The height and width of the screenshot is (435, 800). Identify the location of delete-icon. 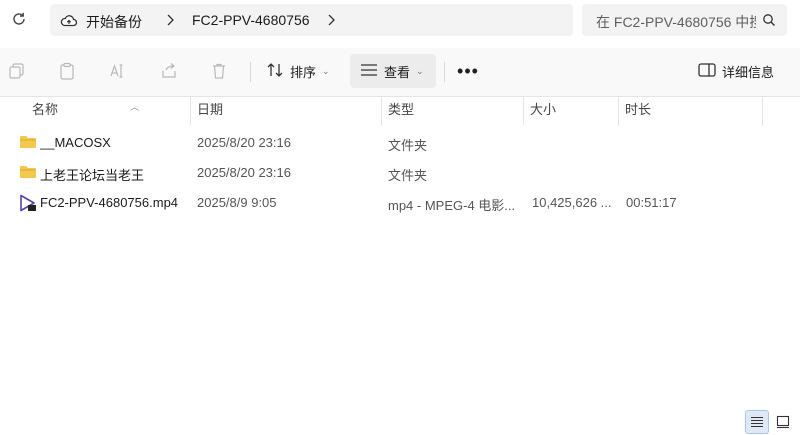
(220, 72).